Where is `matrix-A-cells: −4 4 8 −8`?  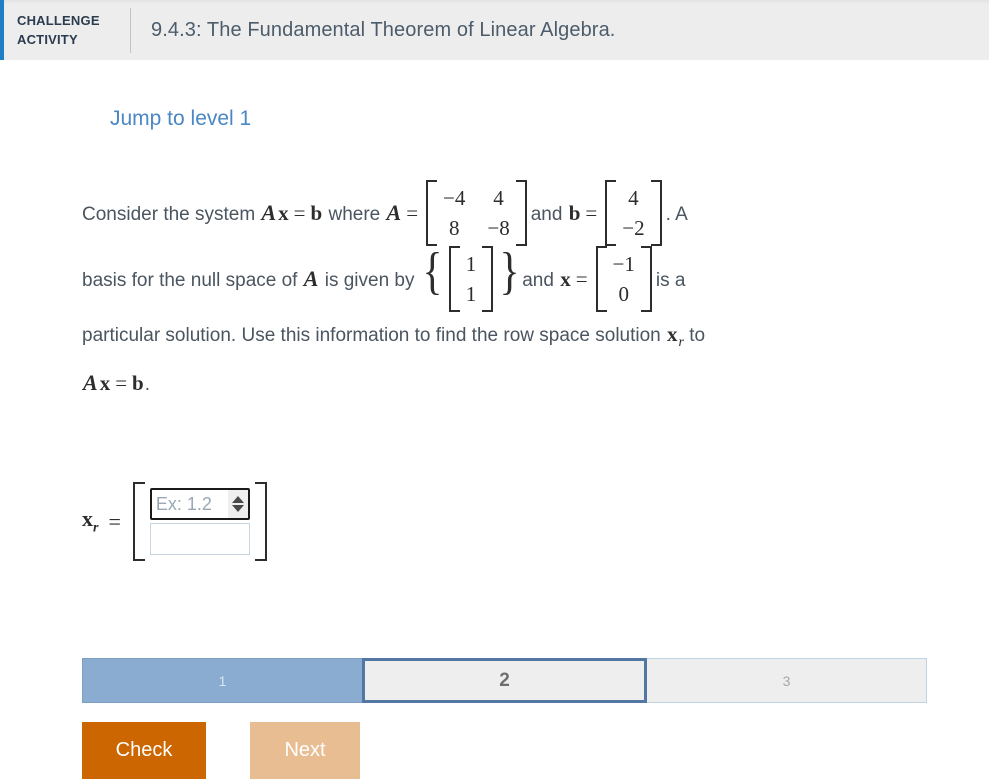
matrix-A-cells: −4 4 8 −8 is located at coordinates (476, 213).